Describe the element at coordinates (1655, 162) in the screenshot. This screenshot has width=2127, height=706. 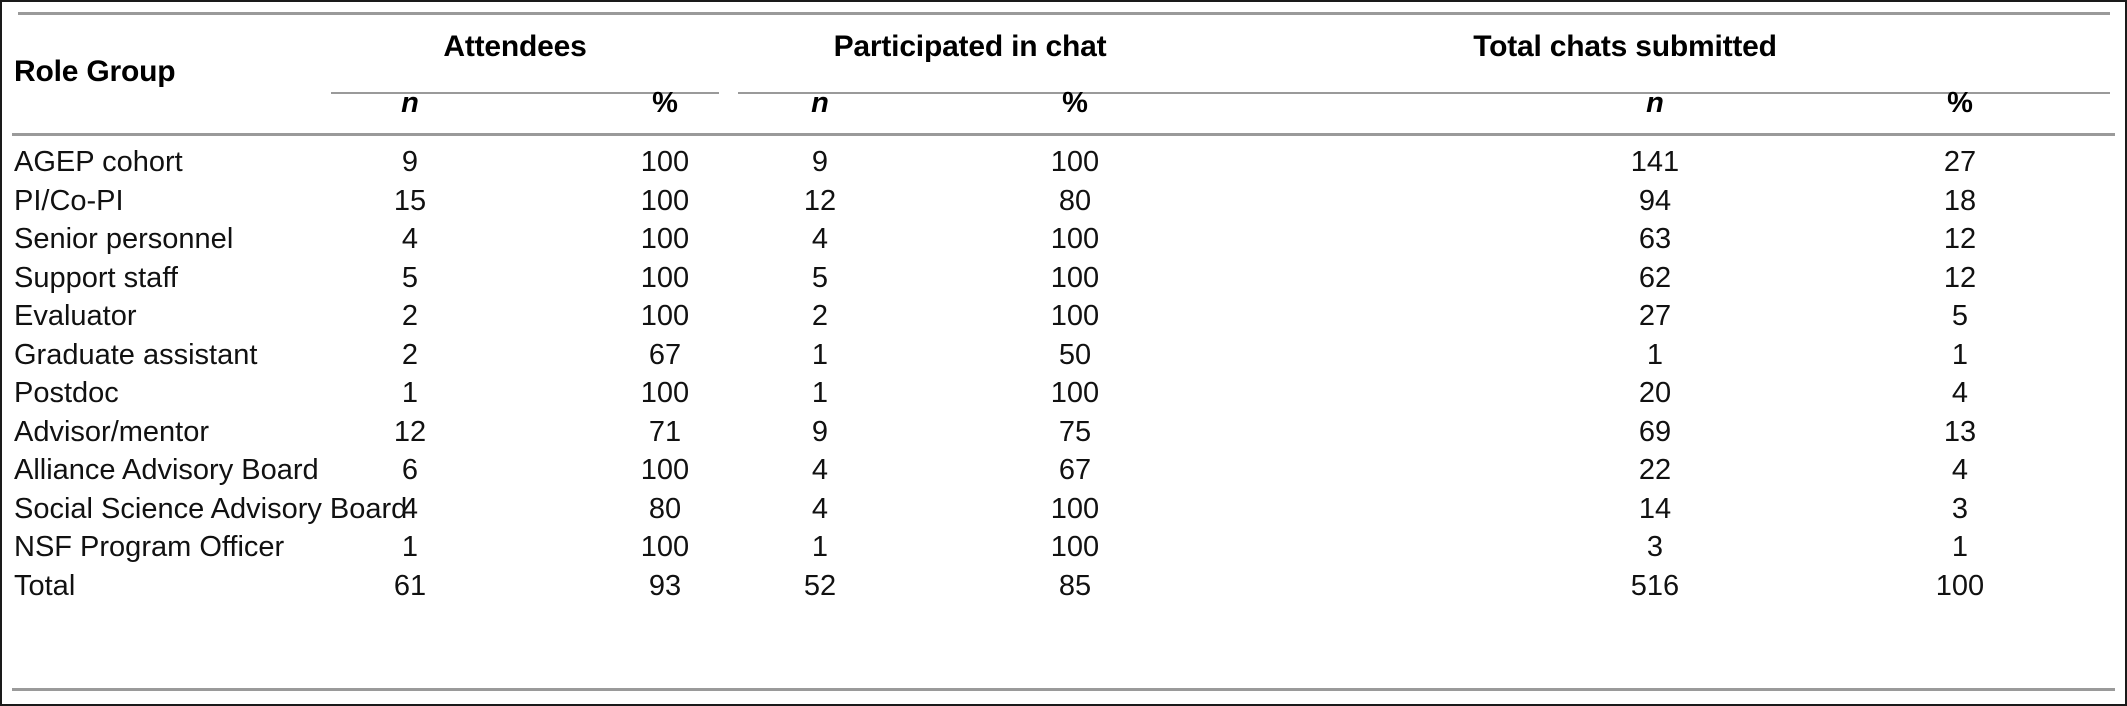
I see `cell-chats-n: 141` at that location.